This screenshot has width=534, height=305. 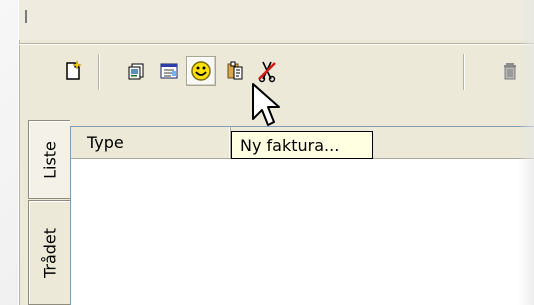 I want to click on delete-button, so click(x=510, y=71).